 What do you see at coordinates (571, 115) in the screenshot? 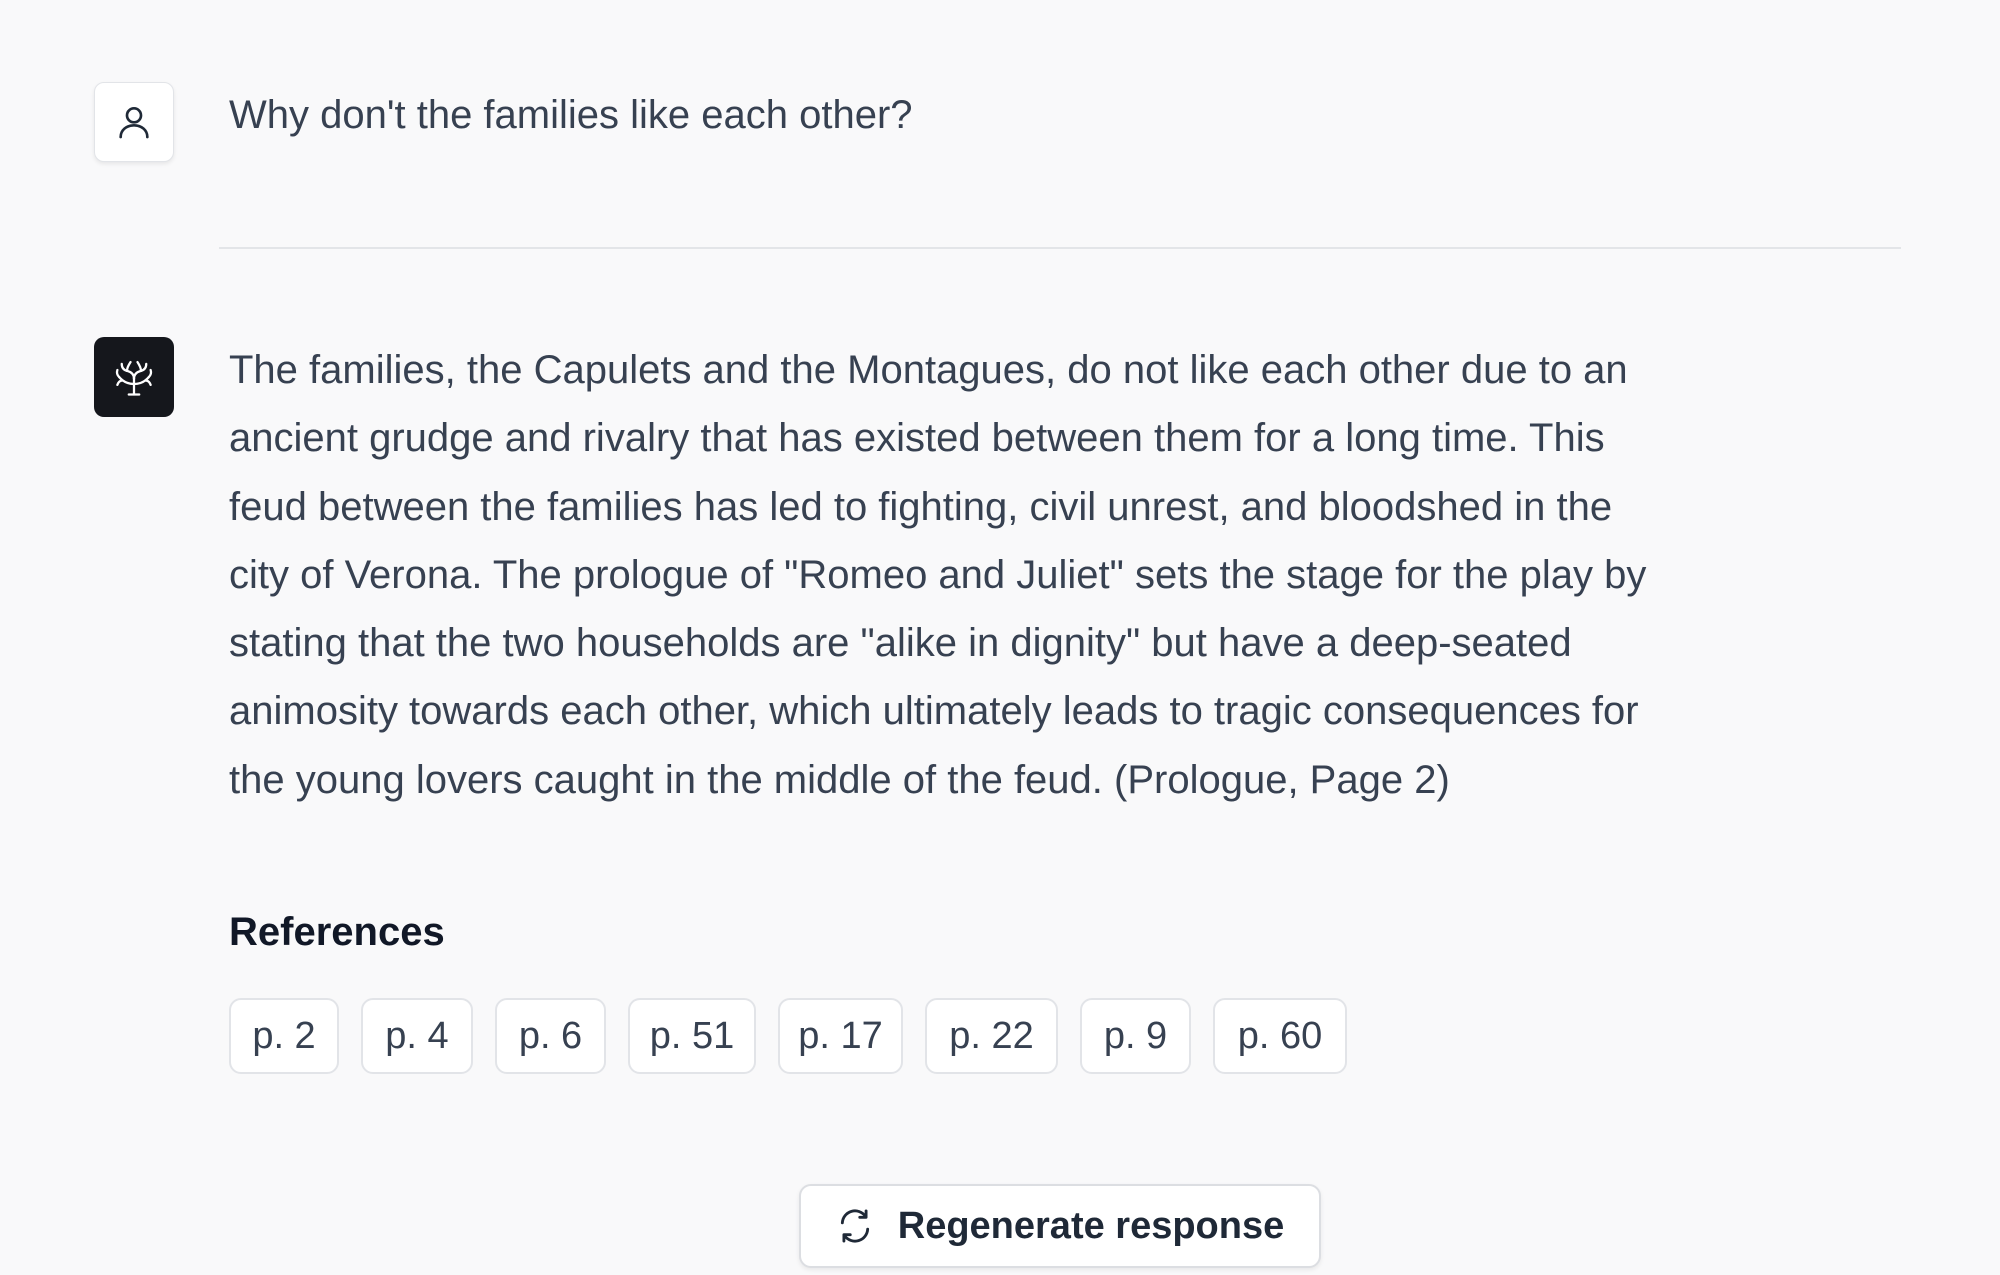
I see `user-message: Why don't the families like each other?` at bounding box center [571, 115].